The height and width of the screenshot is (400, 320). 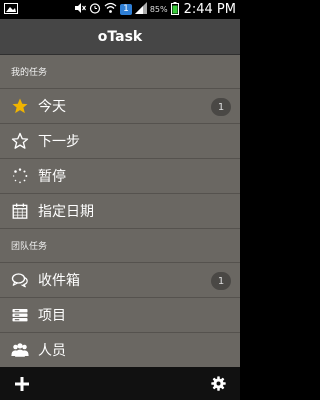 I want to click on gear-icon, so click(x=218, y=384).